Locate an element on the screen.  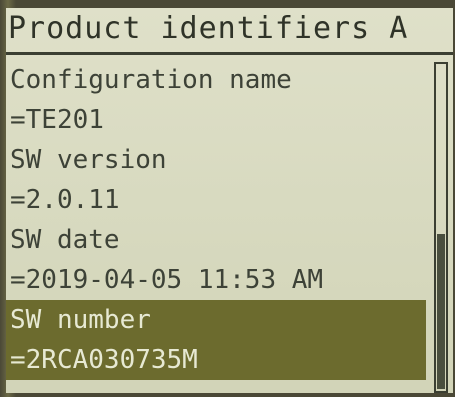
selected-item-label: SW number is located at coordinates (216, 320).